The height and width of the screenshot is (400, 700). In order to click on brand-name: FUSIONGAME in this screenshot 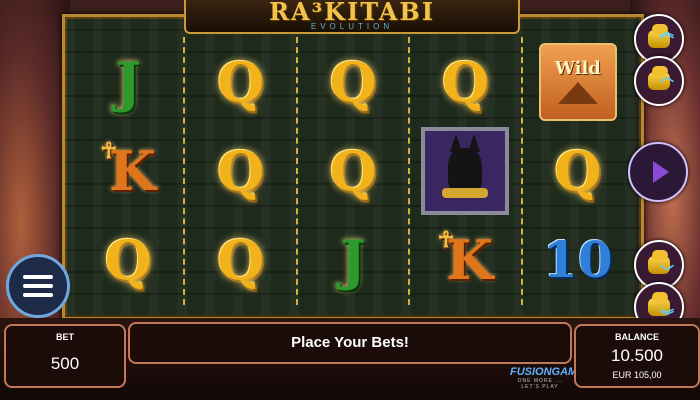, I will do `click(547, 372)`.